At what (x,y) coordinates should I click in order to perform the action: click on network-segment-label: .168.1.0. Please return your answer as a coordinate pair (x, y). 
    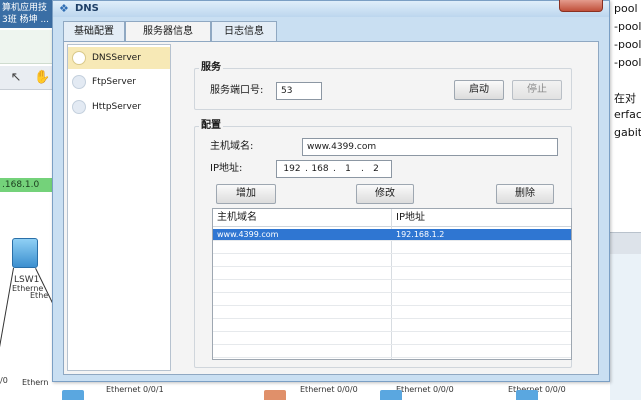
    Looking at the image, I should click on (26, 185).